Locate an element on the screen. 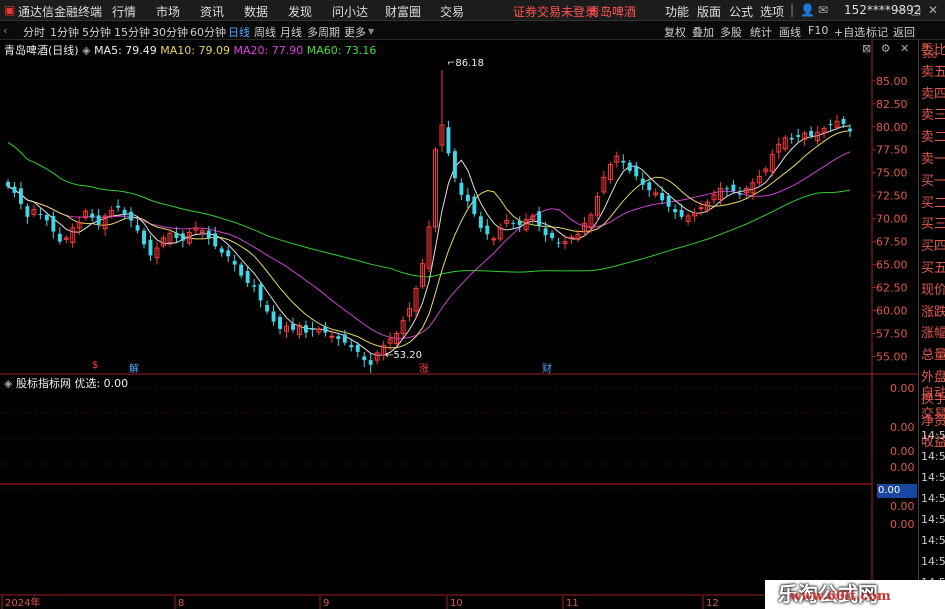 This screenshot has height=609, width=945. period-weekly: 周线 is located at coordinates (265, 32).